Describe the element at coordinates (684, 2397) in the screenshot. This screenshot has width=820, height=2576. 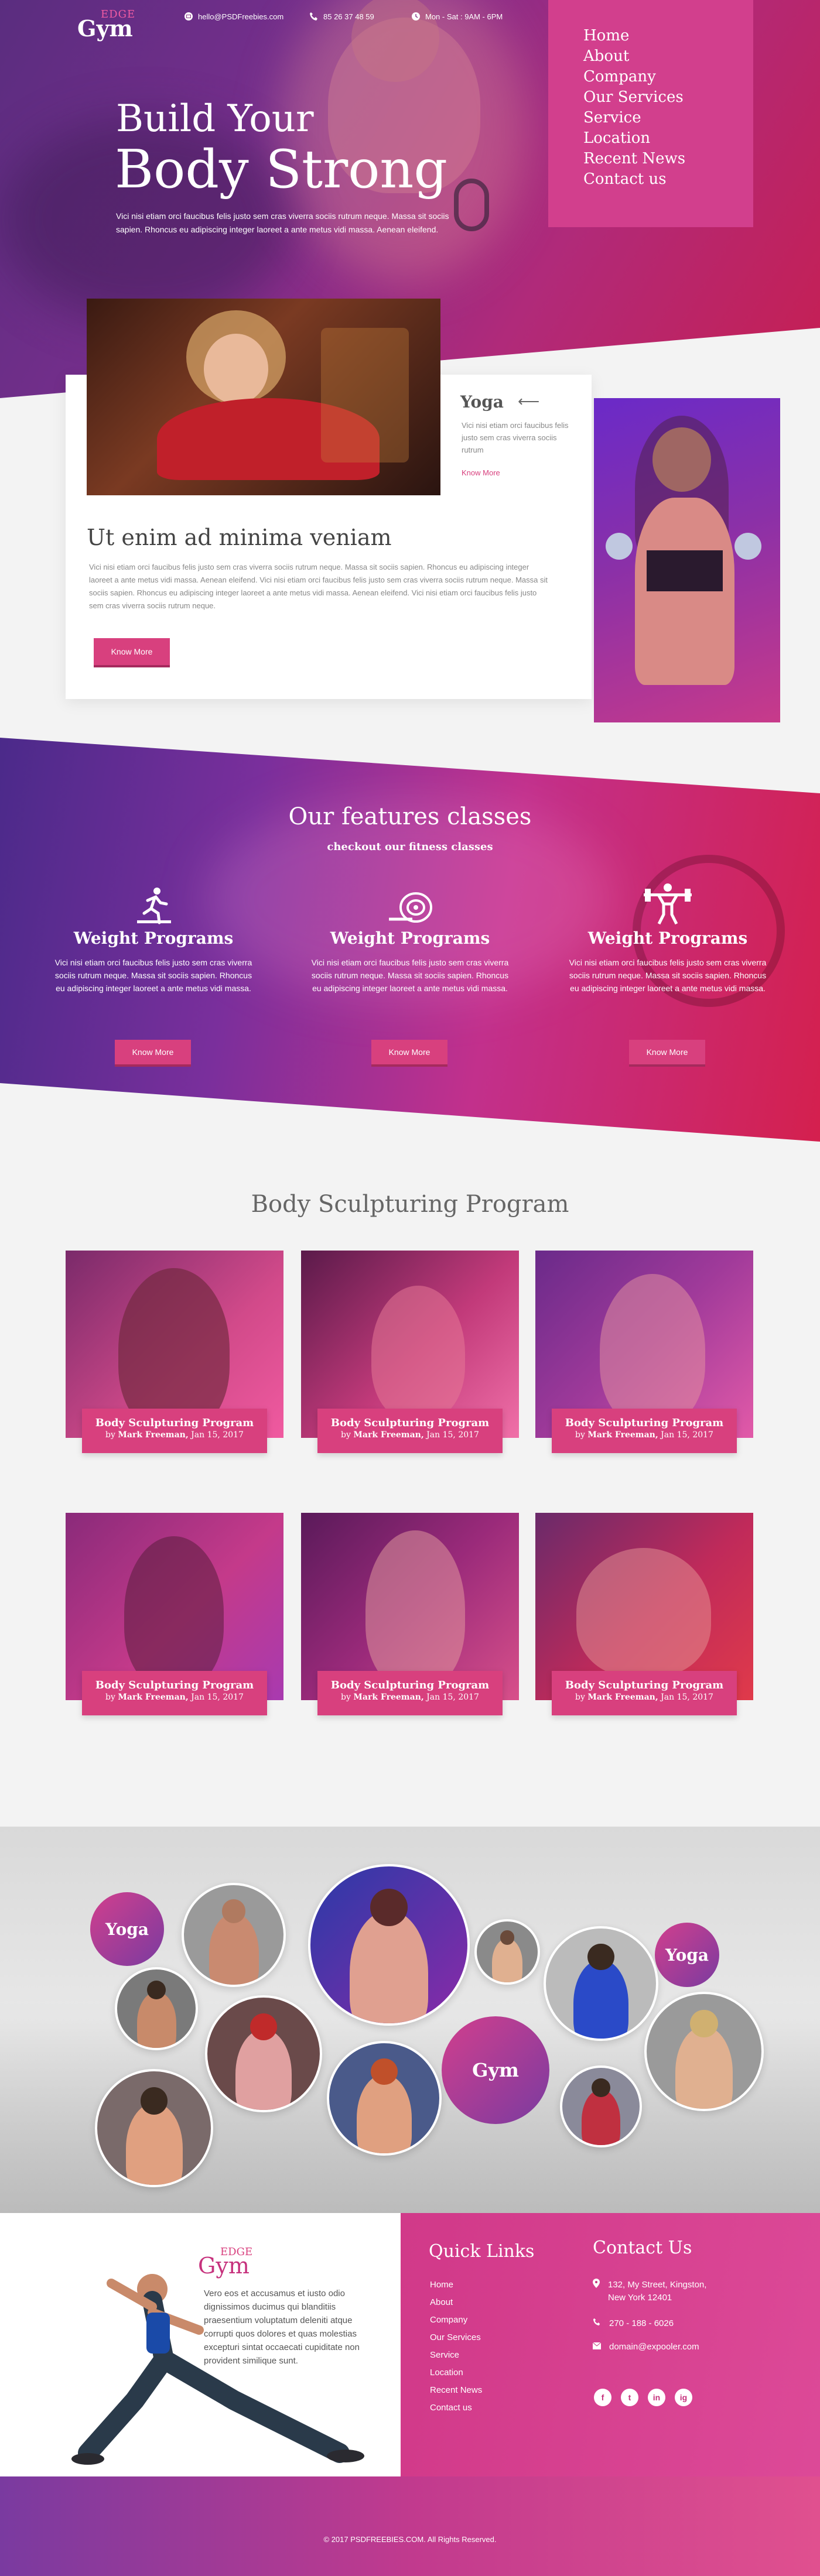
I see `instagram-icon: ig` at that location.